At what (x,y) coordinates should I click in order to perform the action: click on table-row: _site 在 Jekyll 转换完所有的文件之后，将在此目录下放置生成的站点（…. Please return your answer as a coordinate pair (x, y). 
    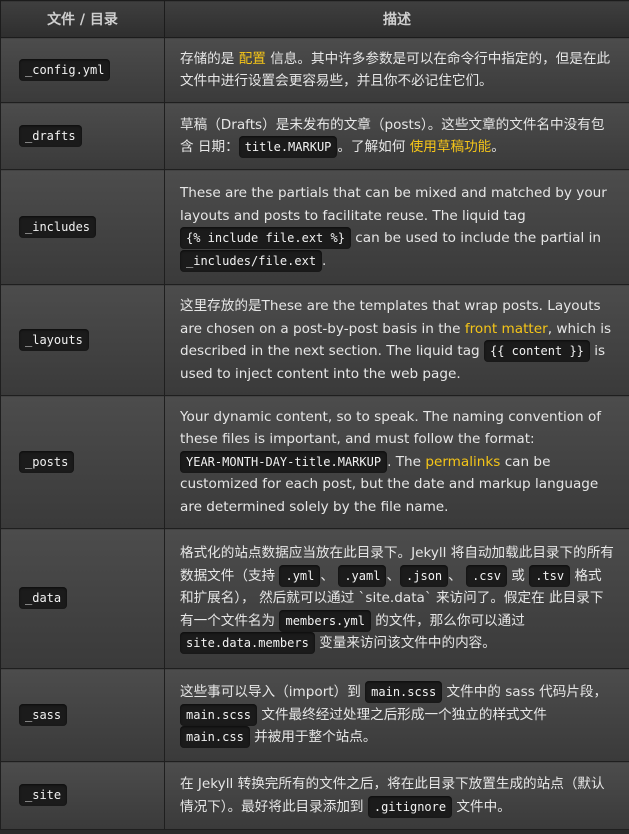
    Looking at the image, I should click on (314, 795).